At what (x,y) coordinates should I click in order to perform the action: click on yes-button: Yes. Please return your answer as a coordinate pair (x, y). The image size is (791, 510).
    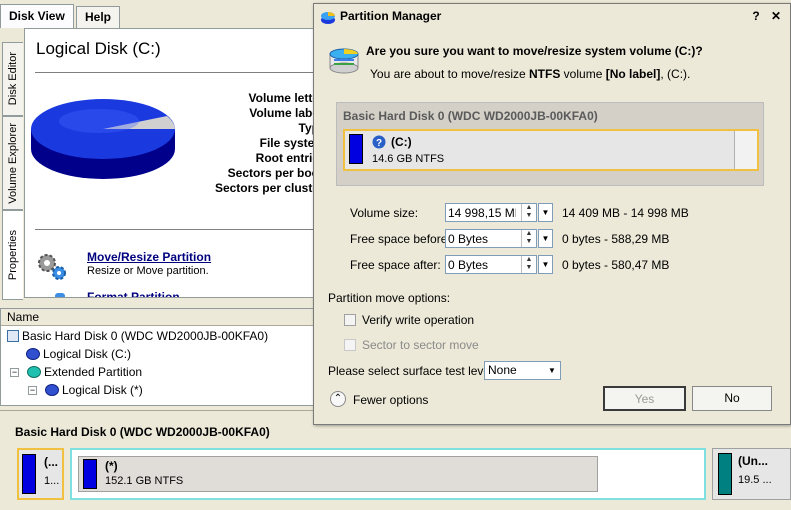
    Looking at the image, I should click on (644, 398).